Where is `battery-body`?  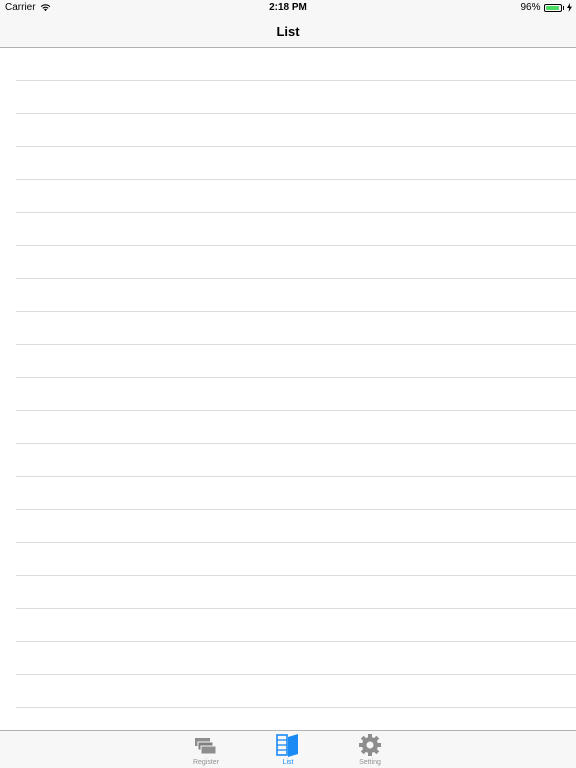 battery-body is located at coordinates (552, 7).